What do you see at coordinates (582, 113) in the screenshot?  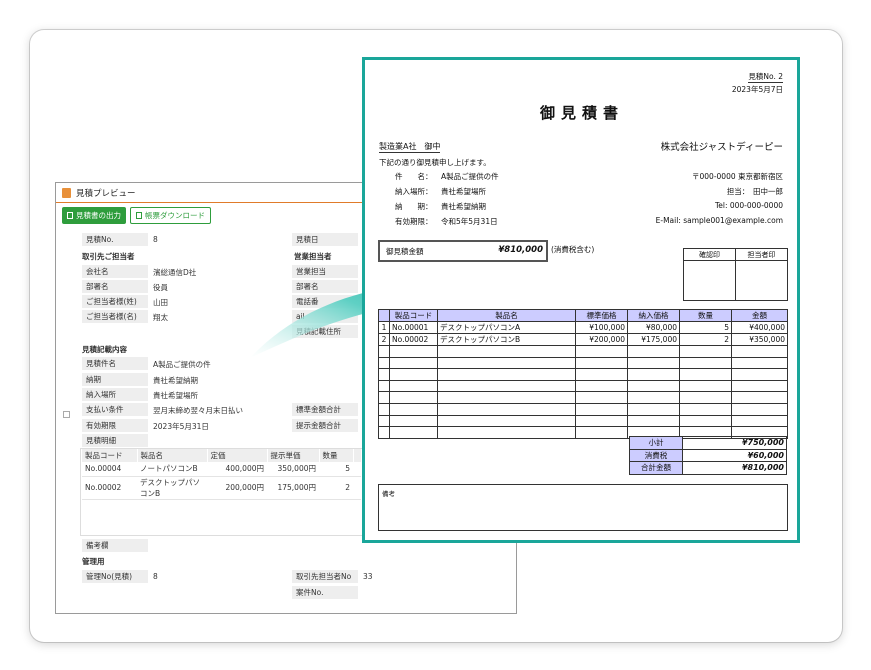 I see `doc-title: 御見積書` at bounding box center [582, 113].